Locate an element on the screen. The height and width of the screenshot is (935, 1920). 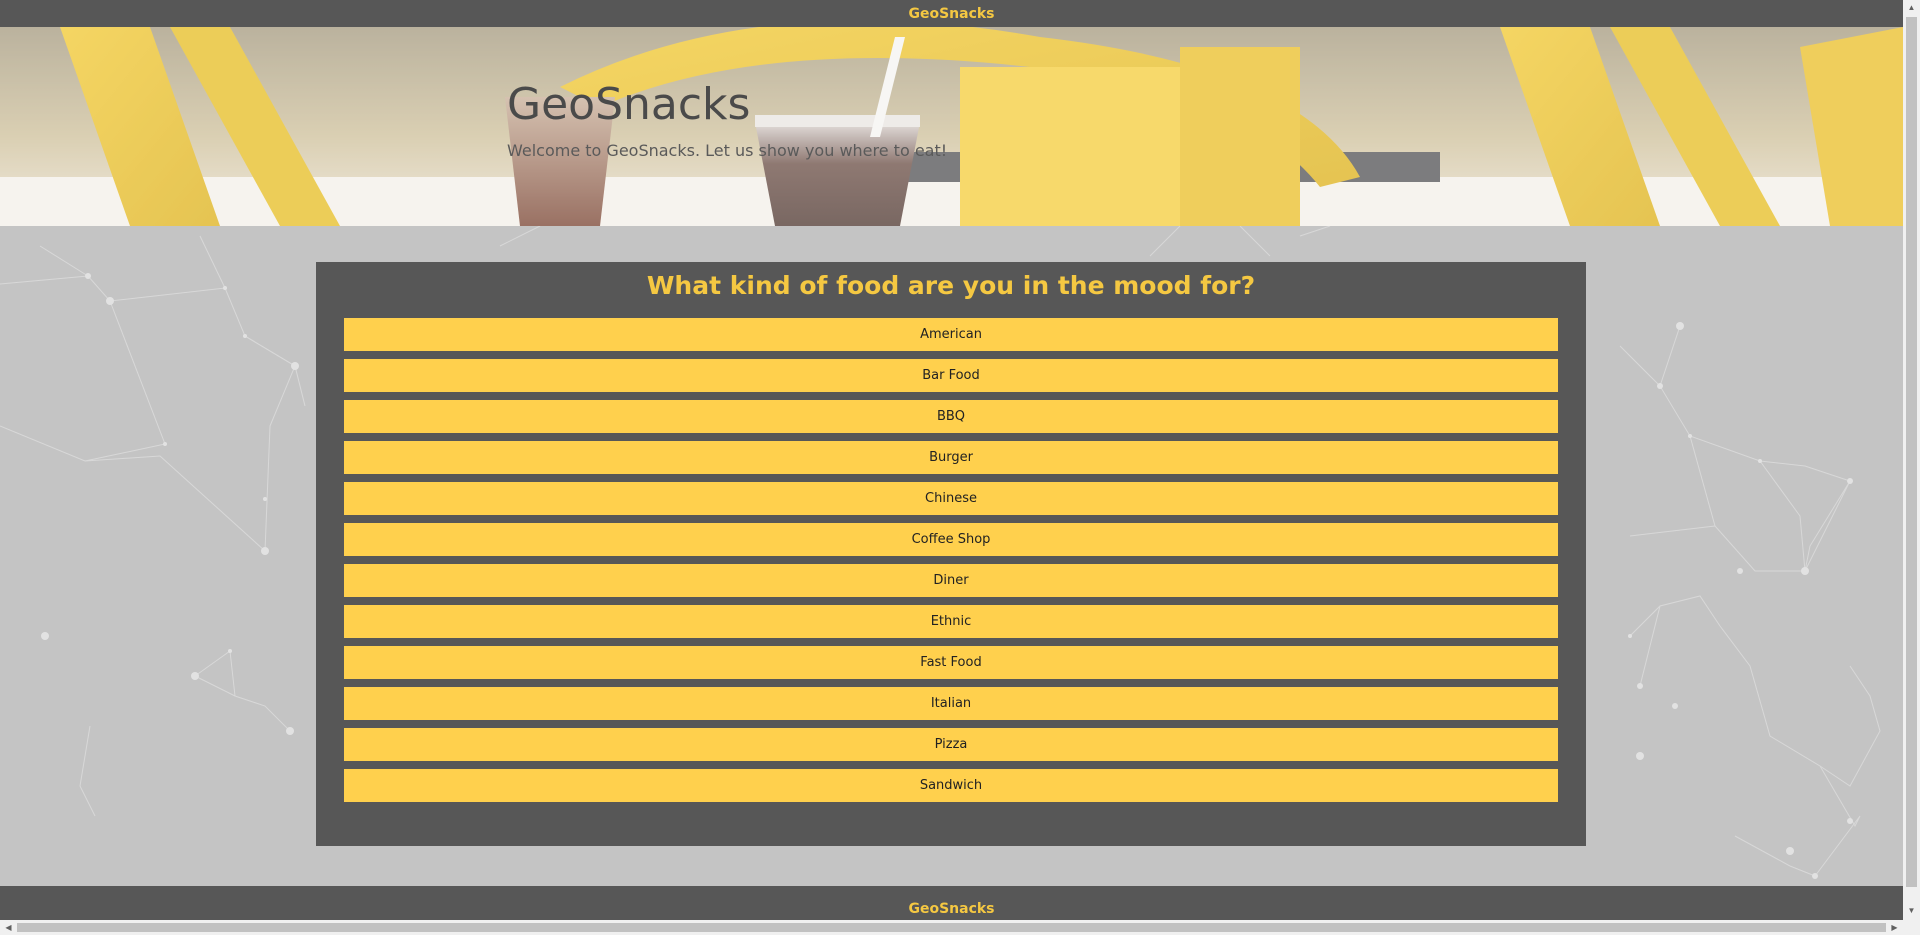
navbar-brand: GeoSnacks is located at coordinates (951, 14).